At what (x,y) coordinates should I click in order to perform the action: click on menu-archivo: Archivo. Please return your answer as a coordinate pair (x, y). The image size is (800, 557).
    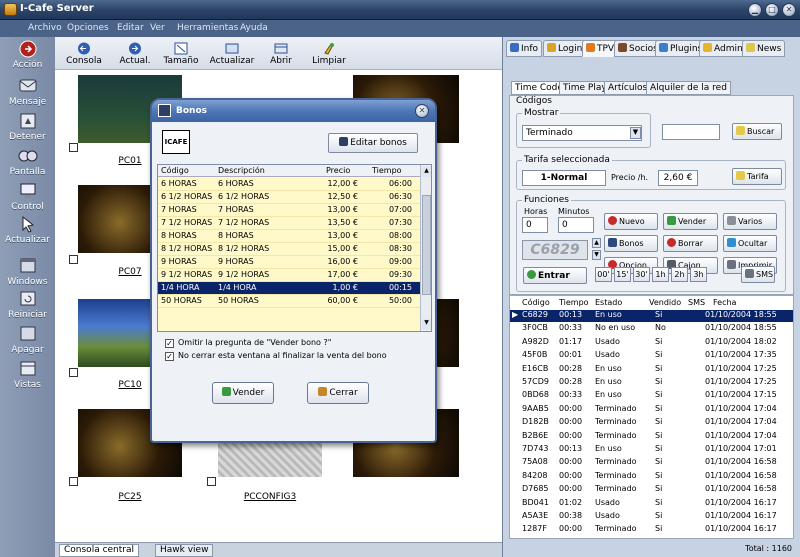
    Looking at the image, I should click on (45, 28).